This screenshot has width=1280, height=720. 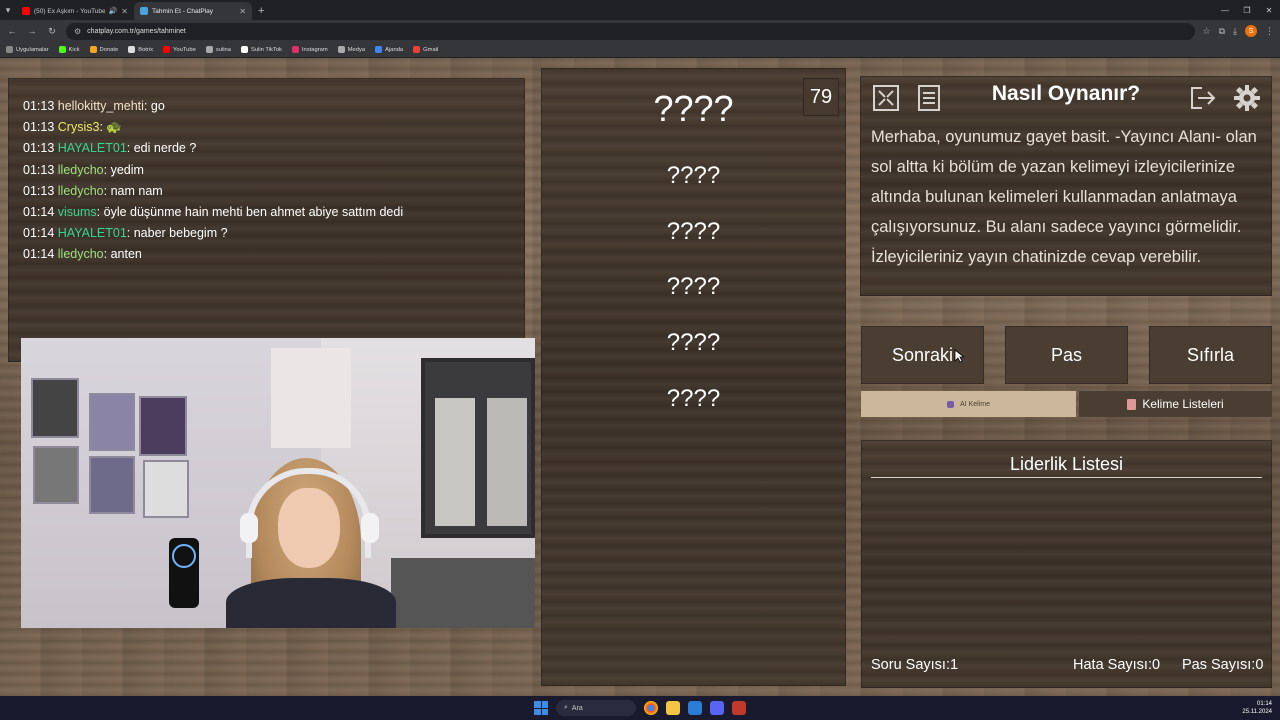 What do you see at coordinates (110, 127) in the screenshot?
I see `chat-text: : 🐢` at bounding box center [110, 127].